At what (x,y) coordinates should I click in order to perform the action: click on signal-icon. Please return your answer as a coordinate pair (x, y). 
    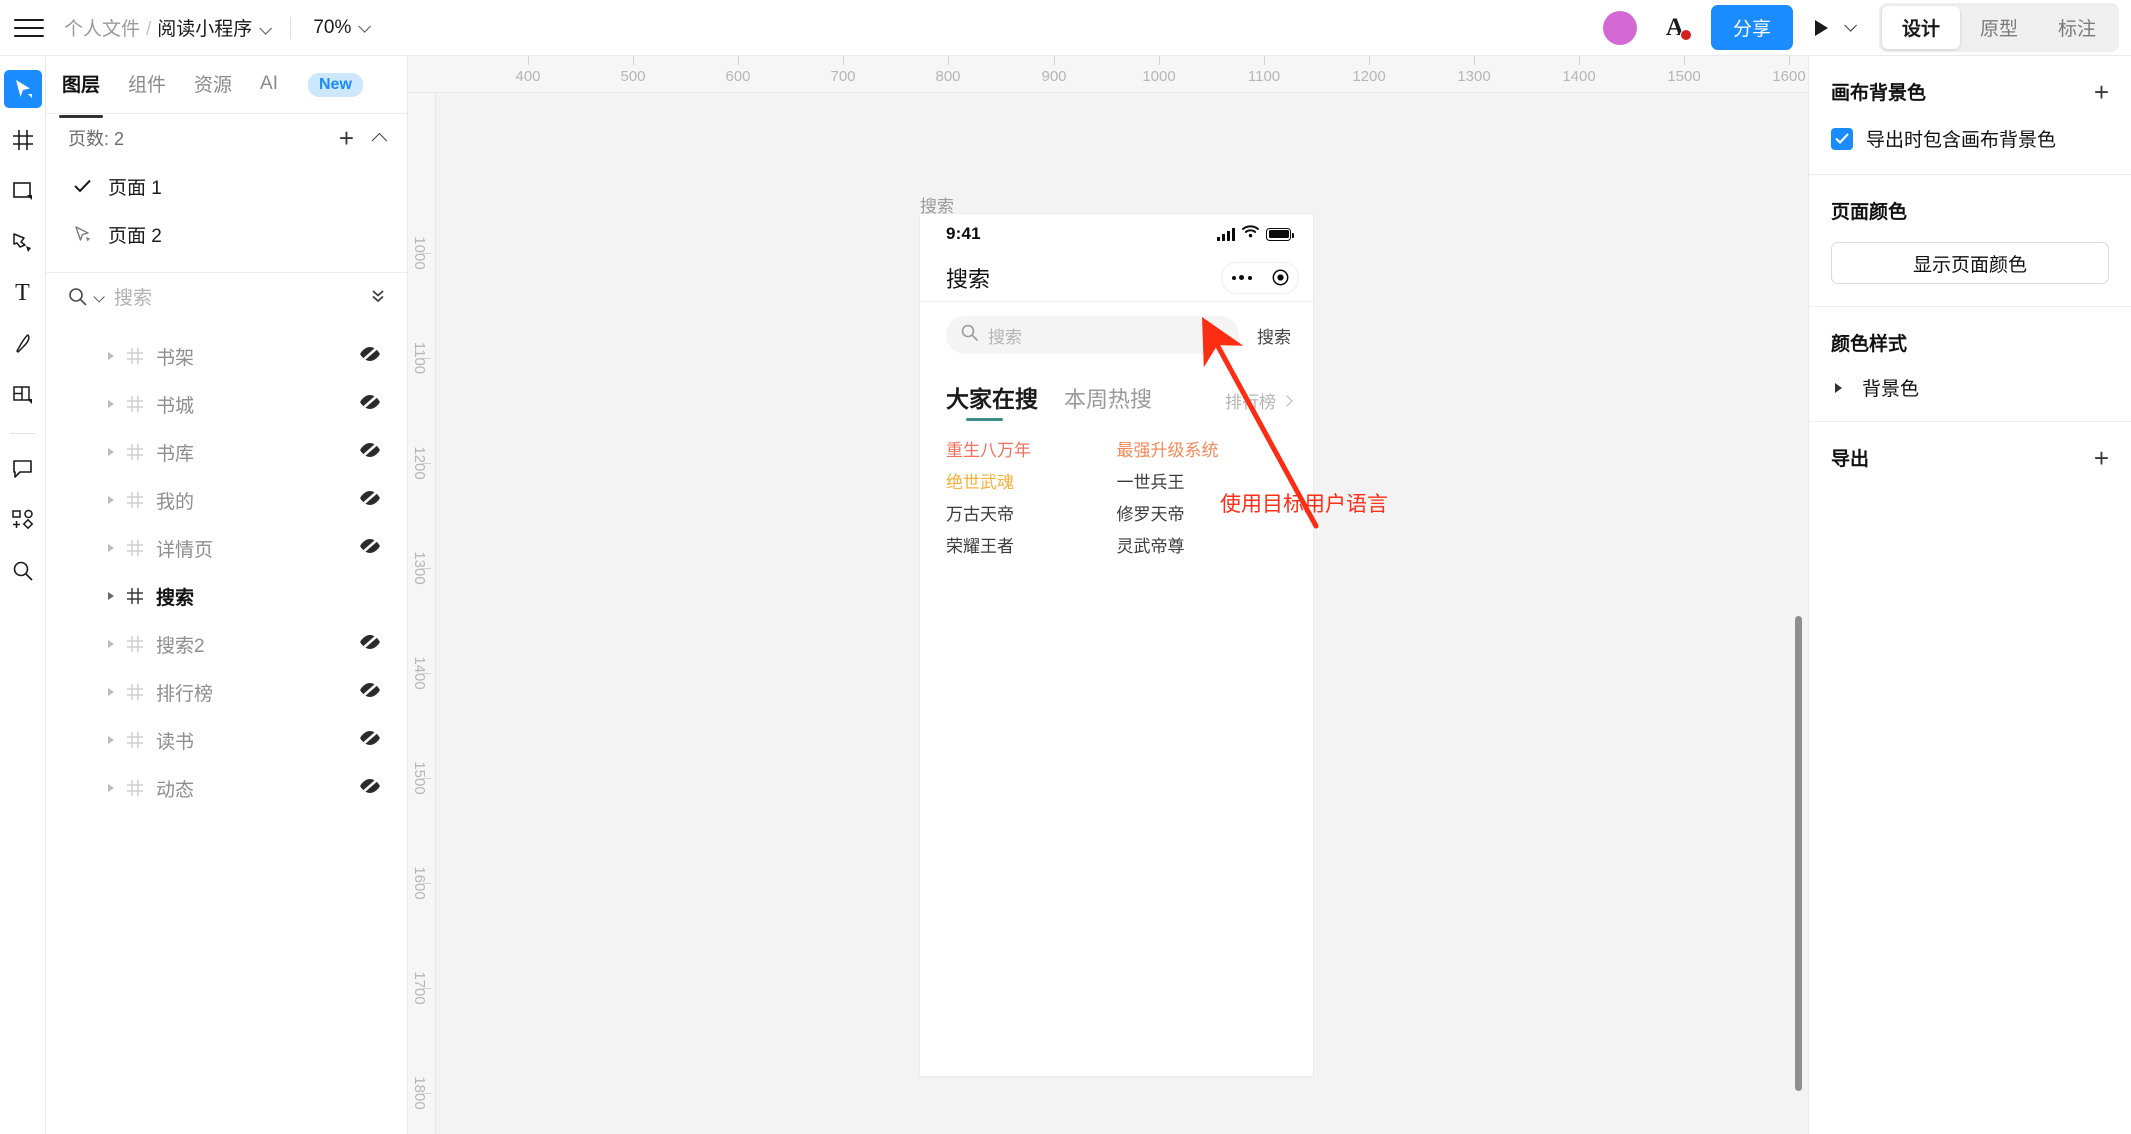
    Looking at the image, I should click on (1226, 234).